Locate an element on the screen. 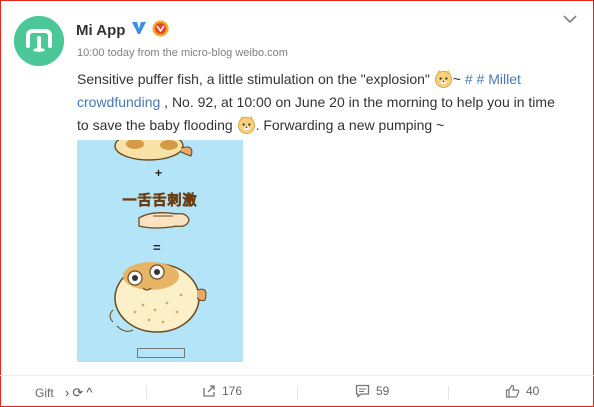 This screenshot has width=594, height=407. like-count: 40 is located at coordinates (533, 391).